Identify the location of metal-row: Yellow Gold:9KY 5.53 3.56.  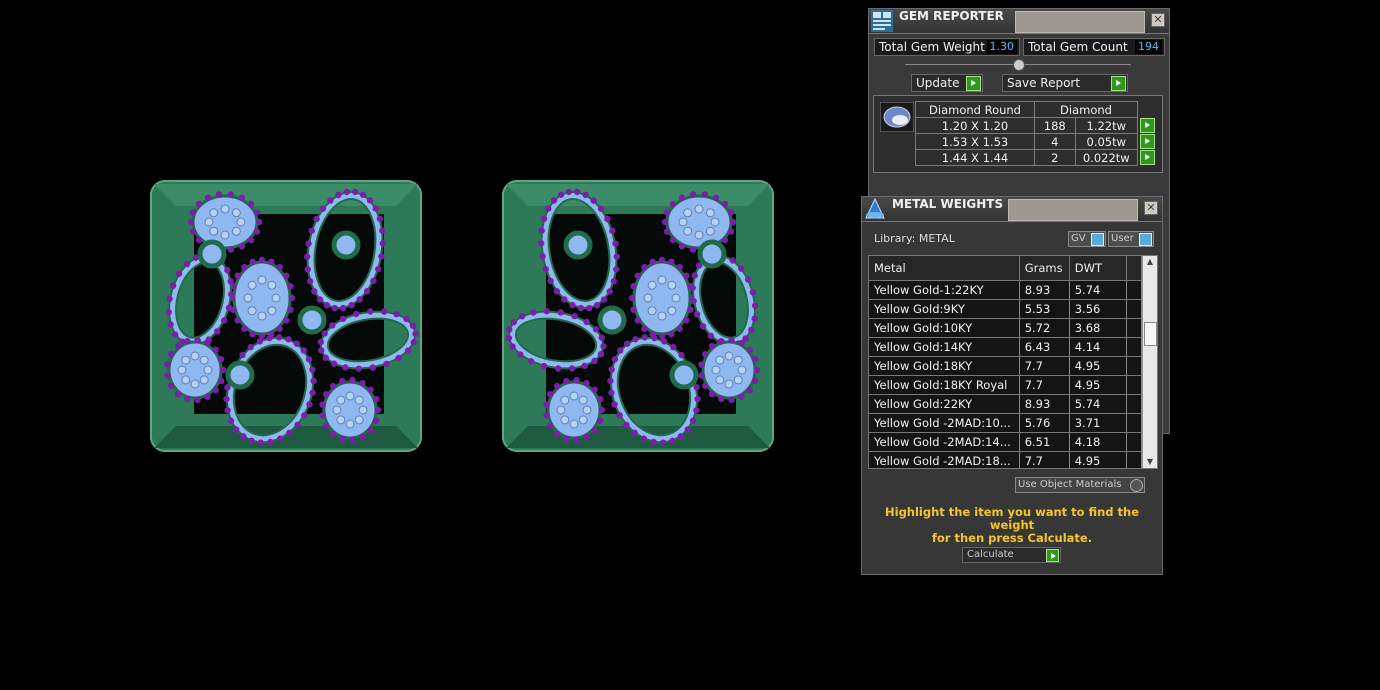
(1006, 309).